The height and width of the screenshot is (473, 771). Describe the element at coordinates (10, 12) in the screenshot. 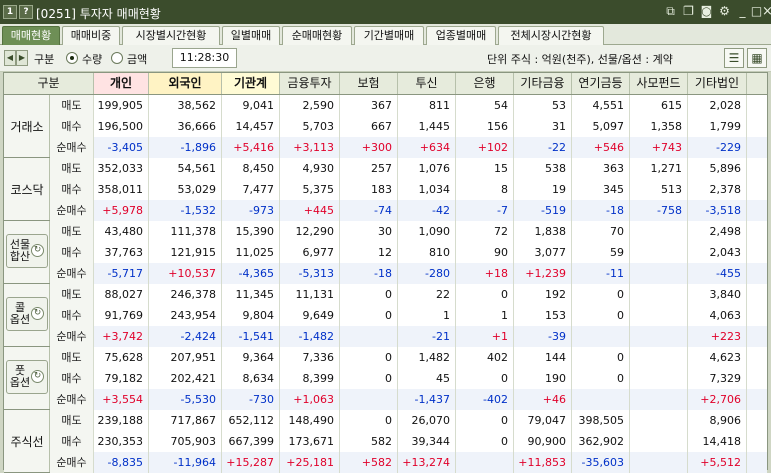

I see `screen-number-icon: 1` at that location.